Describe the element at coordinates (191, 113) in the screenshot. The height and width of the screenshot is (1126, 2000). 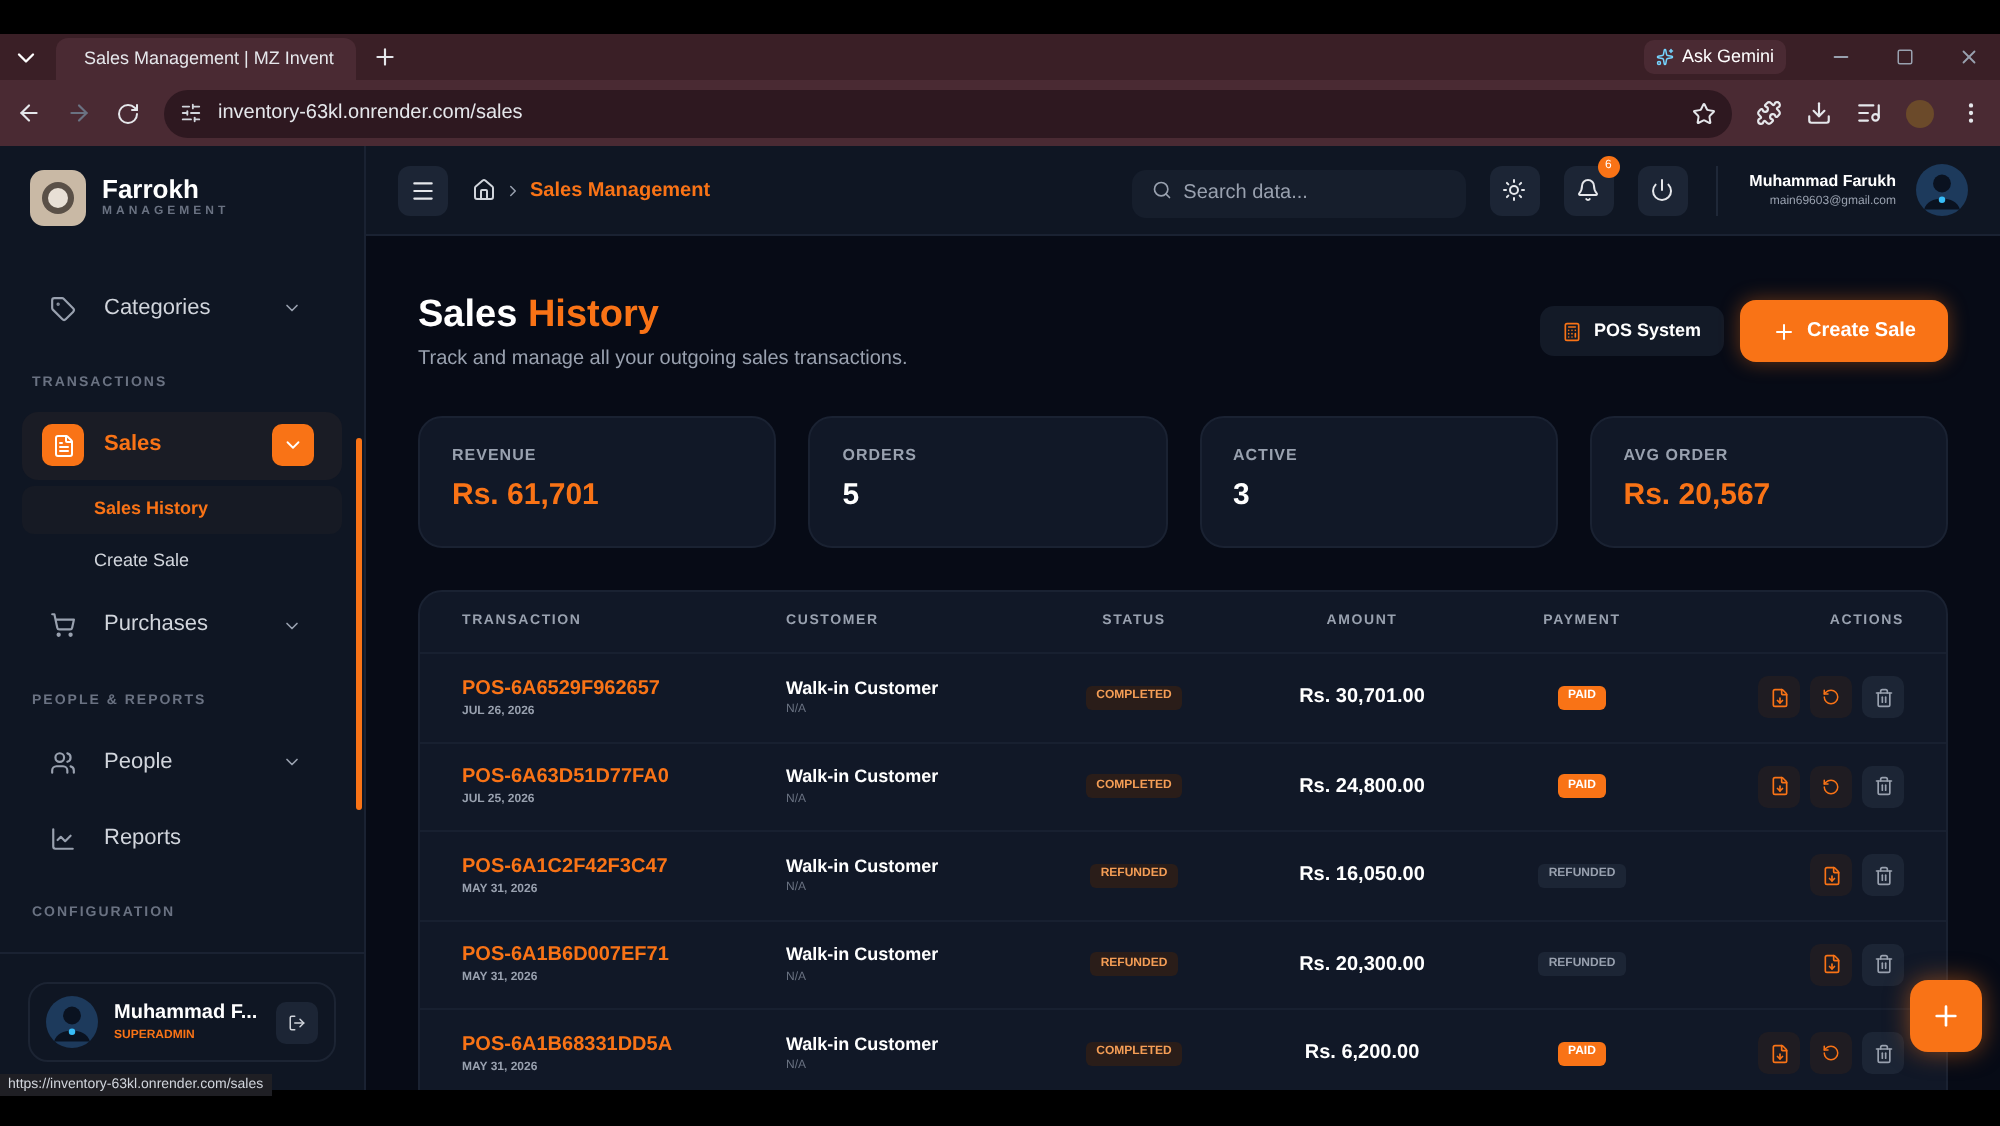
I see `site-settings-icon` at that location.